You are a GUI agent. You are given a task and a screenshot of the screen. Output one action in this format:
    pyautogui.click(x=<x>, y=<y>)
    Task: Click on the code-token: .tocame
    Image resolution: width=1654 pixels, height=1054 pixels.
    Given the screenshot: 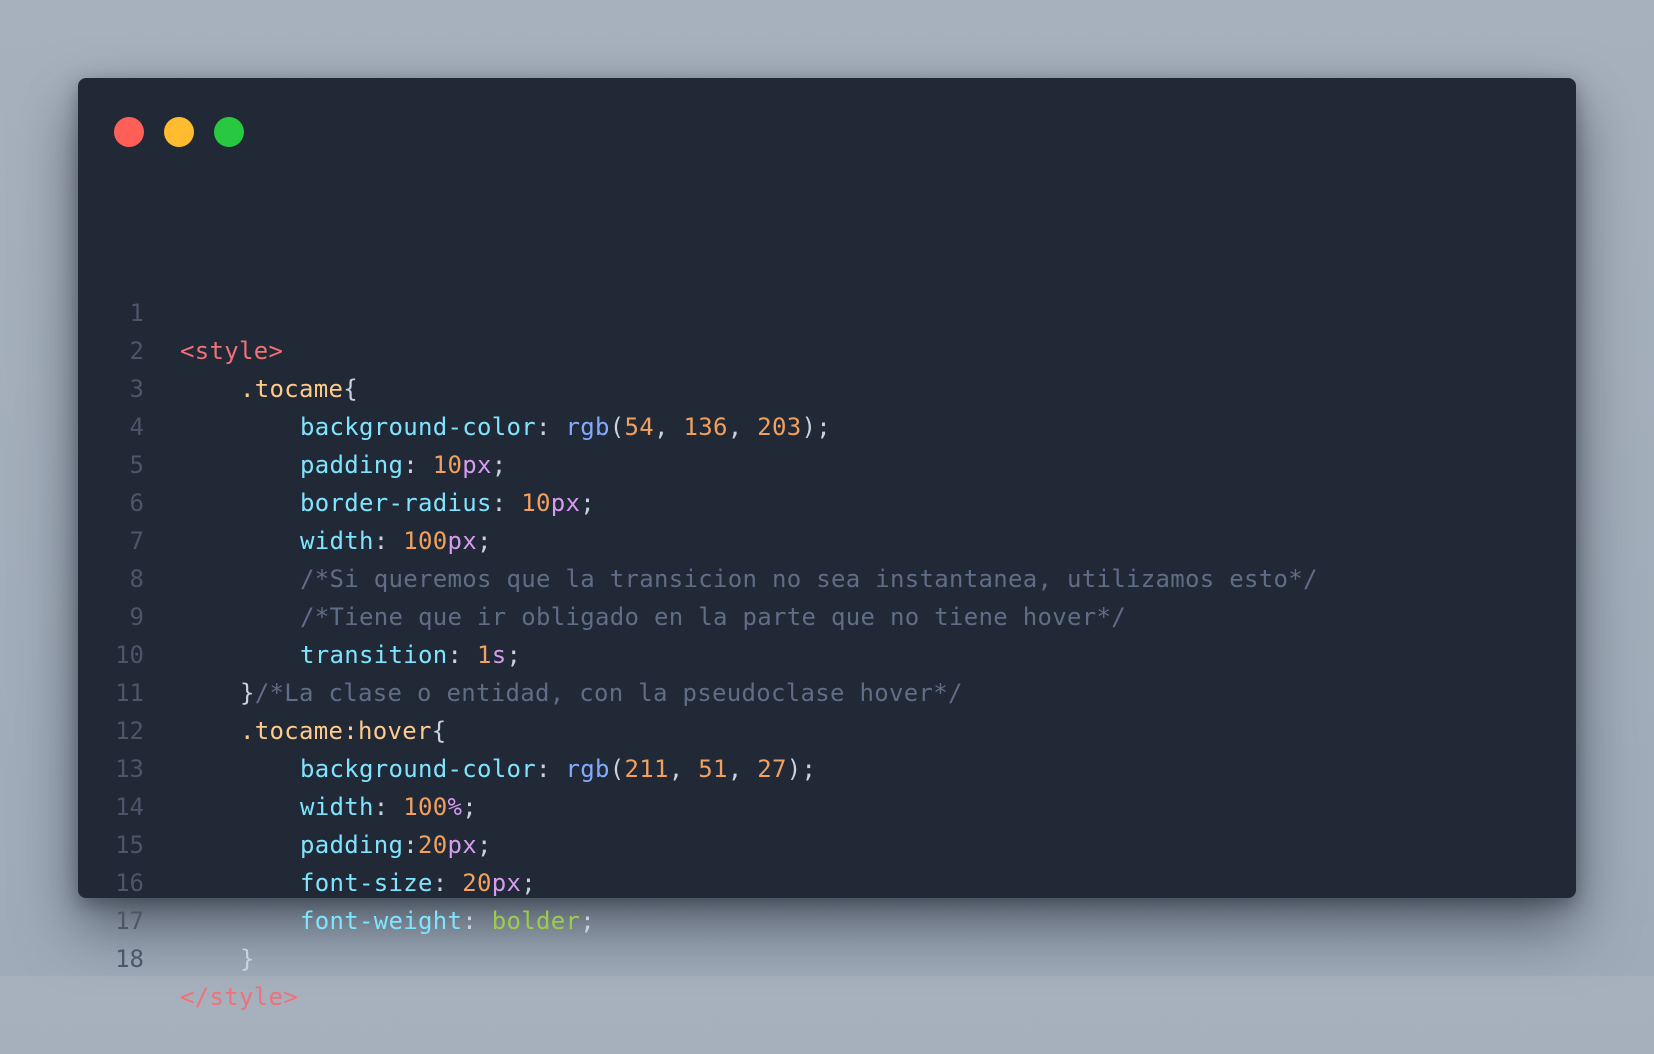 What is the action you would take?
    pyautogui.click(x=292, y=389)
    